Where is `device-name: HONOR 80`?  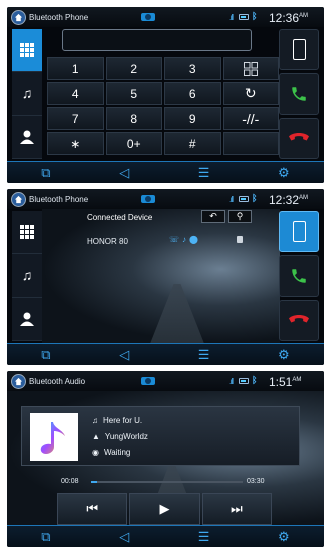 device-name: HONOR 80 is located at coordinates (107, 241).